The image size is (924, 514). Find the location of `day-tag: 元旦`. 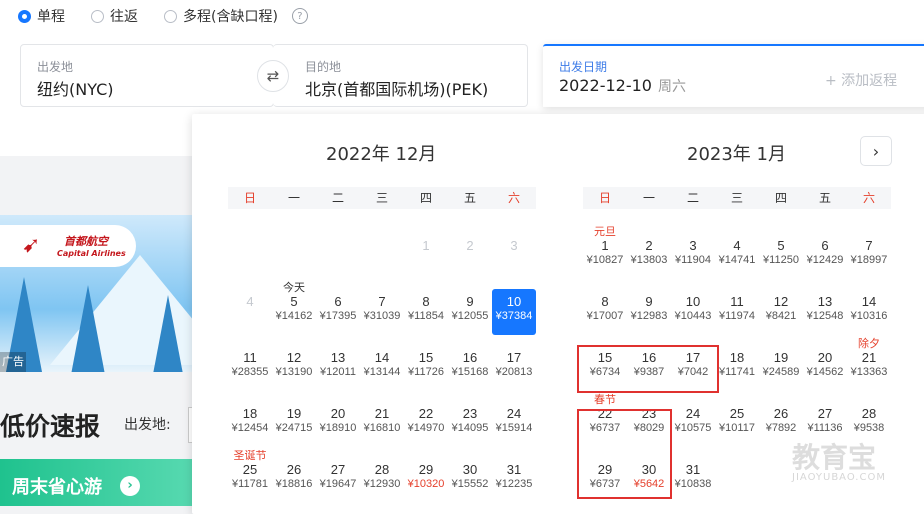

day-tag: 元旦 is located at coordinates (605, 232).